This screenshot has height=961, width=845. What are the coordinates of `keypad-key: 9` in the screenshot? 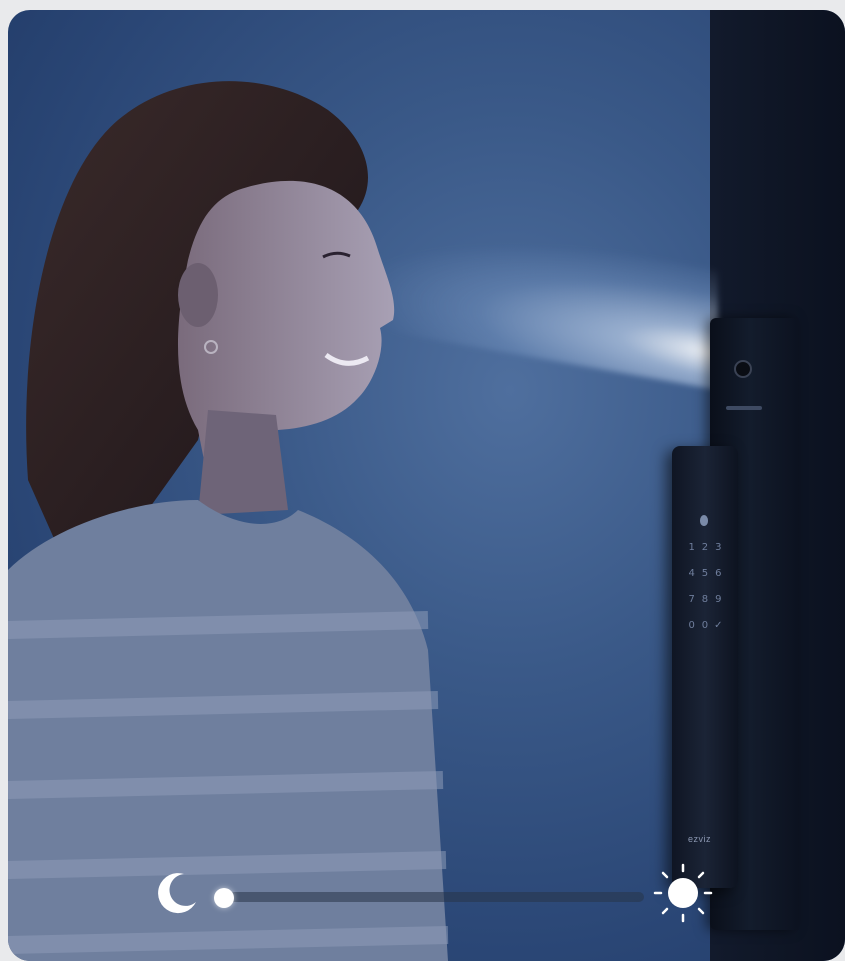 It's located at (718, 599).